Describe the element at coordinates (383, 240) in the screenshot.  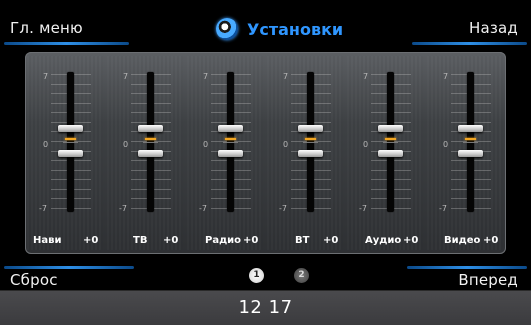
I see `channel-label: Аудио` at that location.